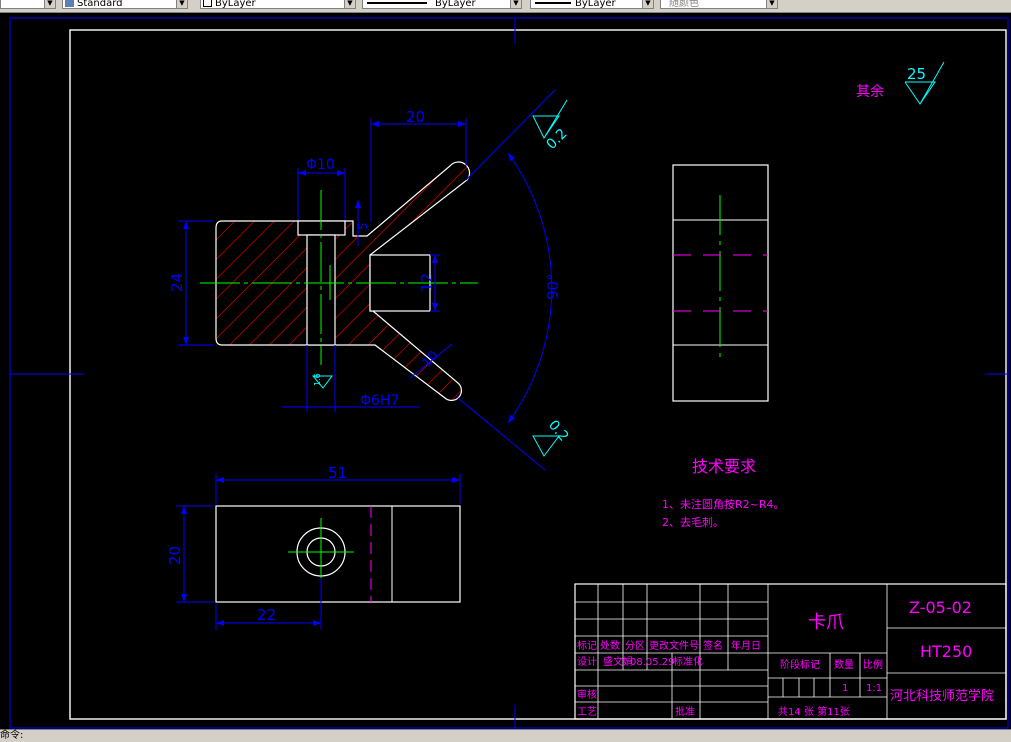 This screenshot has height=742, width=1011. Describe the element at coordinates (610, 645) in the screenshot. I see `hdr-count: 处数` at that location.